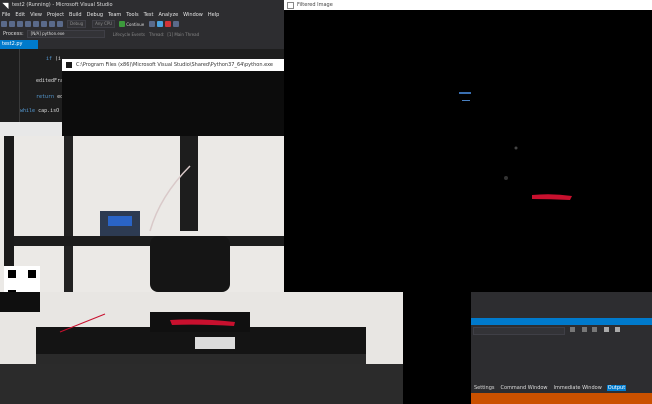 The height and width of the screenshot is (404, 652). Describe the element at coordinates (135, 24) in the screenshot. I see `continue-button: Continue` at that location.